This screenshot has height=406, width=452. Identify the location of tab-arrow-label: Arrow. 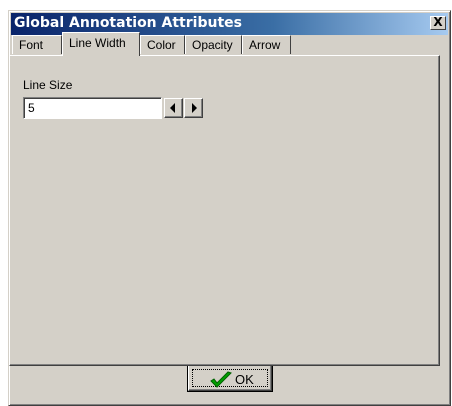
(265, 45).